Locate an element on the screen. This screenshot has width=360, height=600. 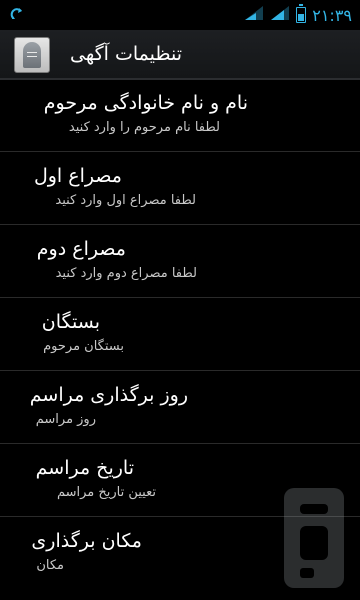
setting-title: بستگان is located at coordinates (70, 322).